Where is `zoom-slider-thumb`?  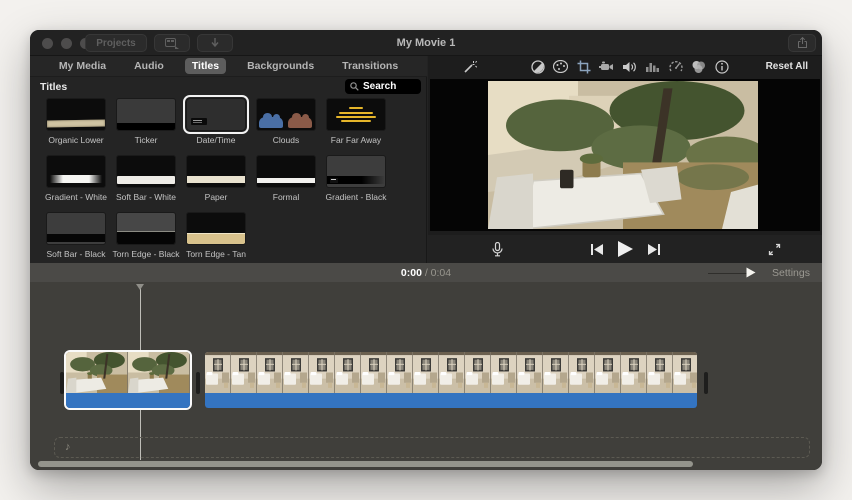
zoom-slider-thumb is located at coordinates (751, 272).